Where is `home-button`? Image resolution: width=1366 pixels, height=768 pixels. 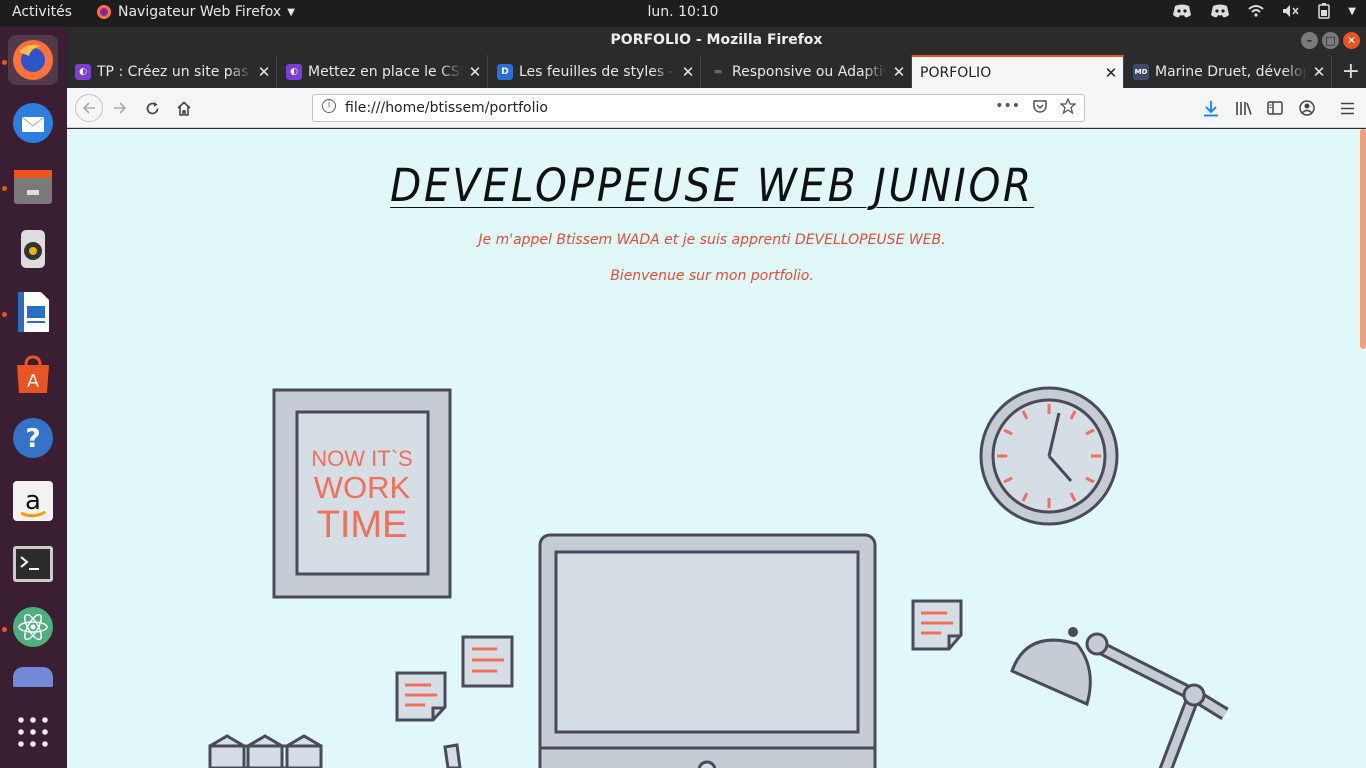 home-button is located at coordinates (184, 108).